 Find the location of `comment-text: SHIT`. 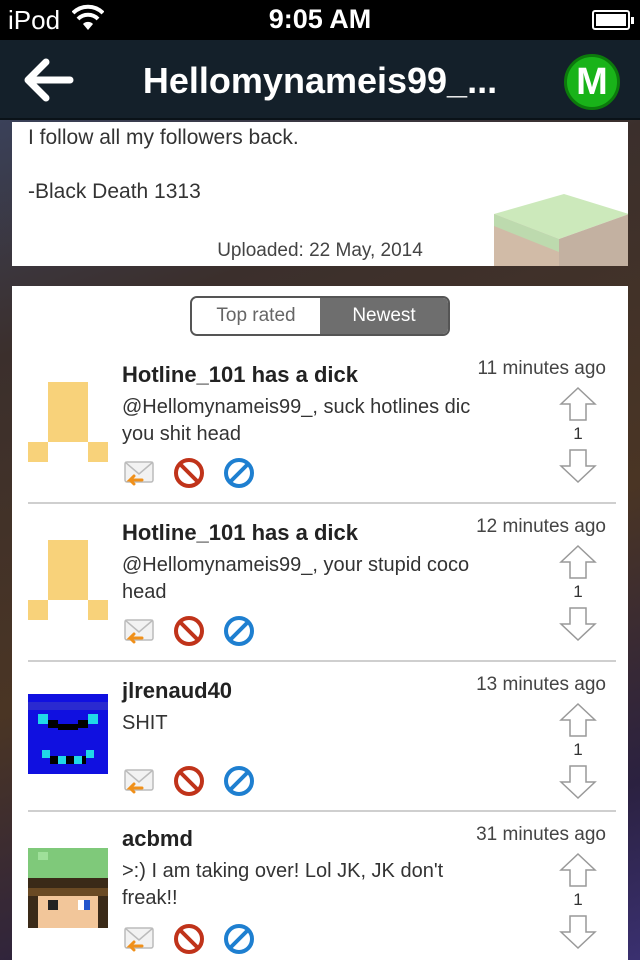

comment-text: SHIT is located at coordinates (322, 723).